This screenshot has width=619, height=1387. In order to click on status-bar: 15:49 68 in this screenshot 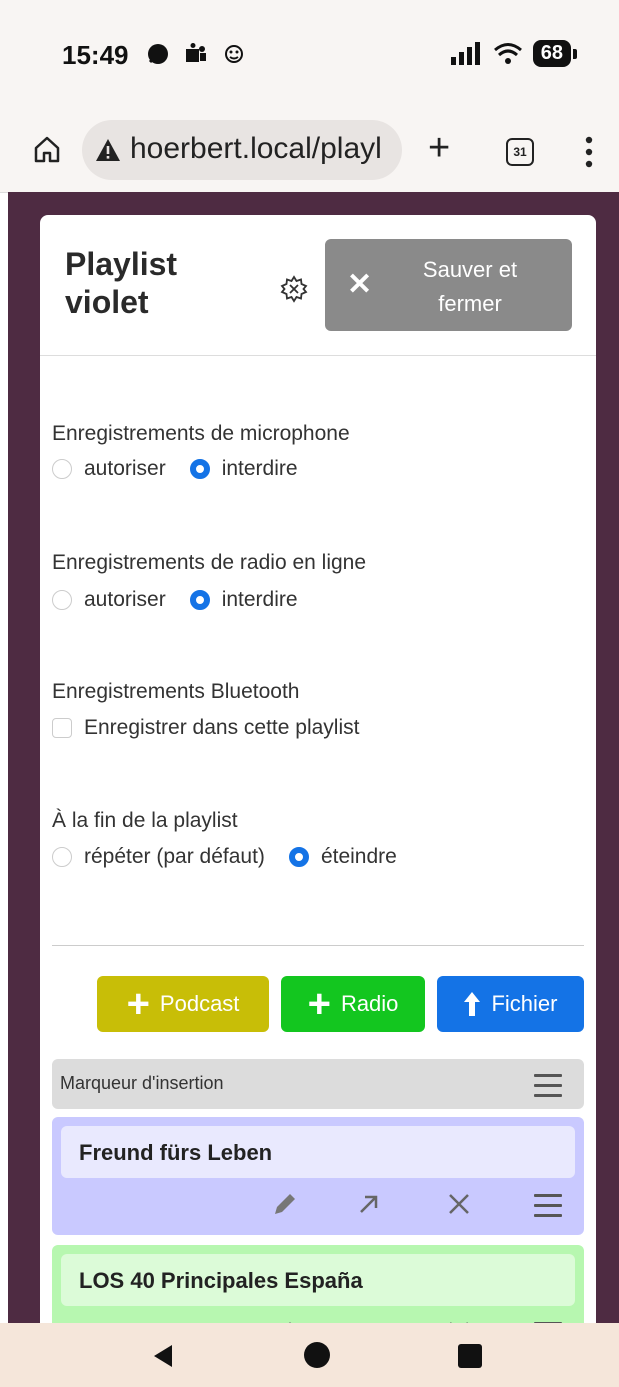, I will do `click(309, 55)`.